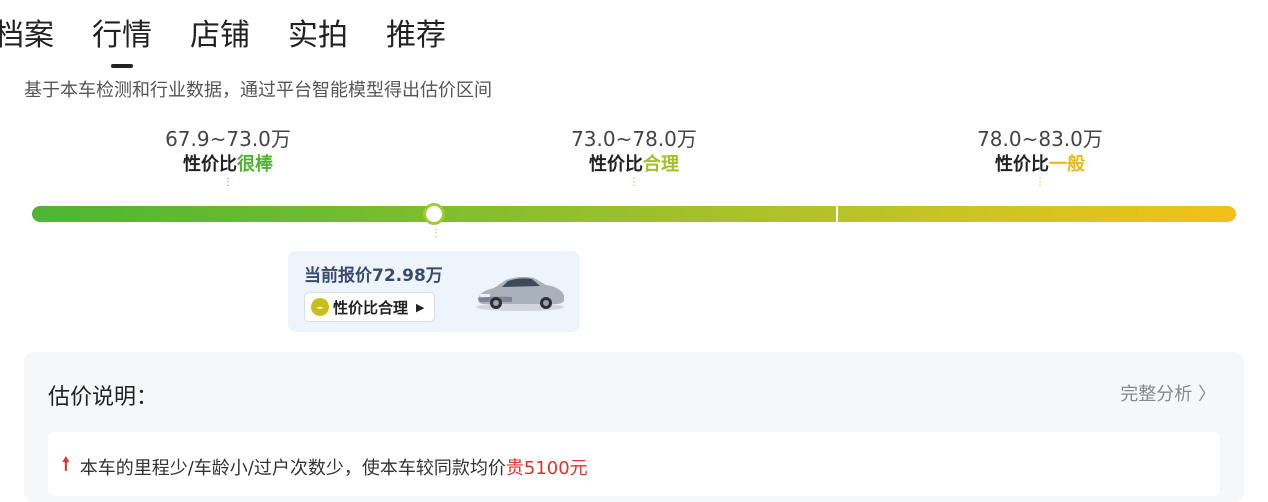  What do you see at coordinates (220, 36) in the screenshot?
I see `tab-store: 店铺` at bounding box center [220, 36].